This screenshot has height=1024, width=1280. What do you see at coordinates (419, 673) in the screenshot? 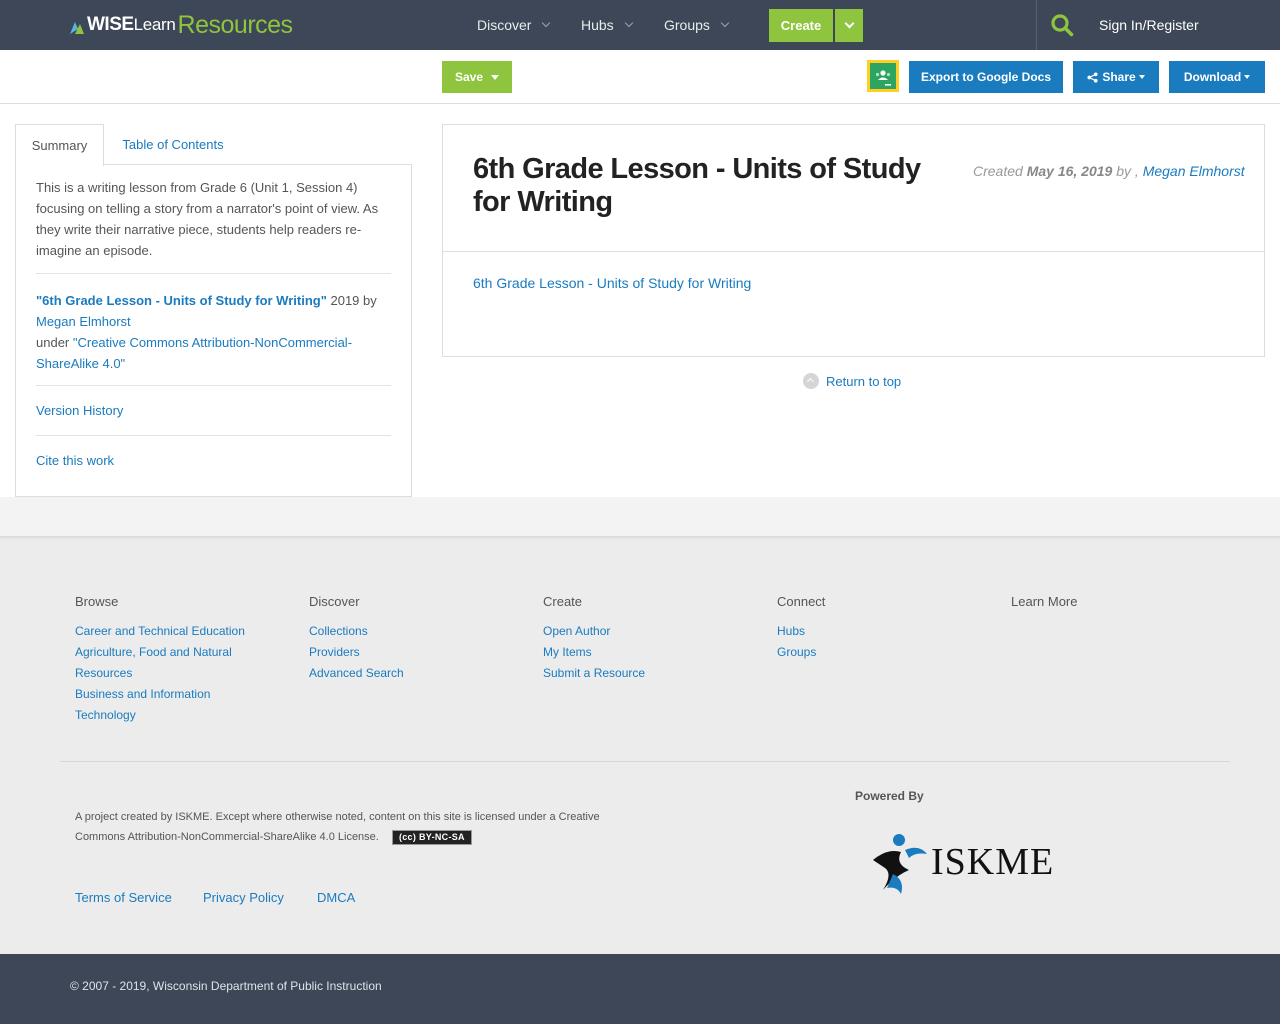
I see `footer-link: Advanced Search` at bounding box center [419, 673].